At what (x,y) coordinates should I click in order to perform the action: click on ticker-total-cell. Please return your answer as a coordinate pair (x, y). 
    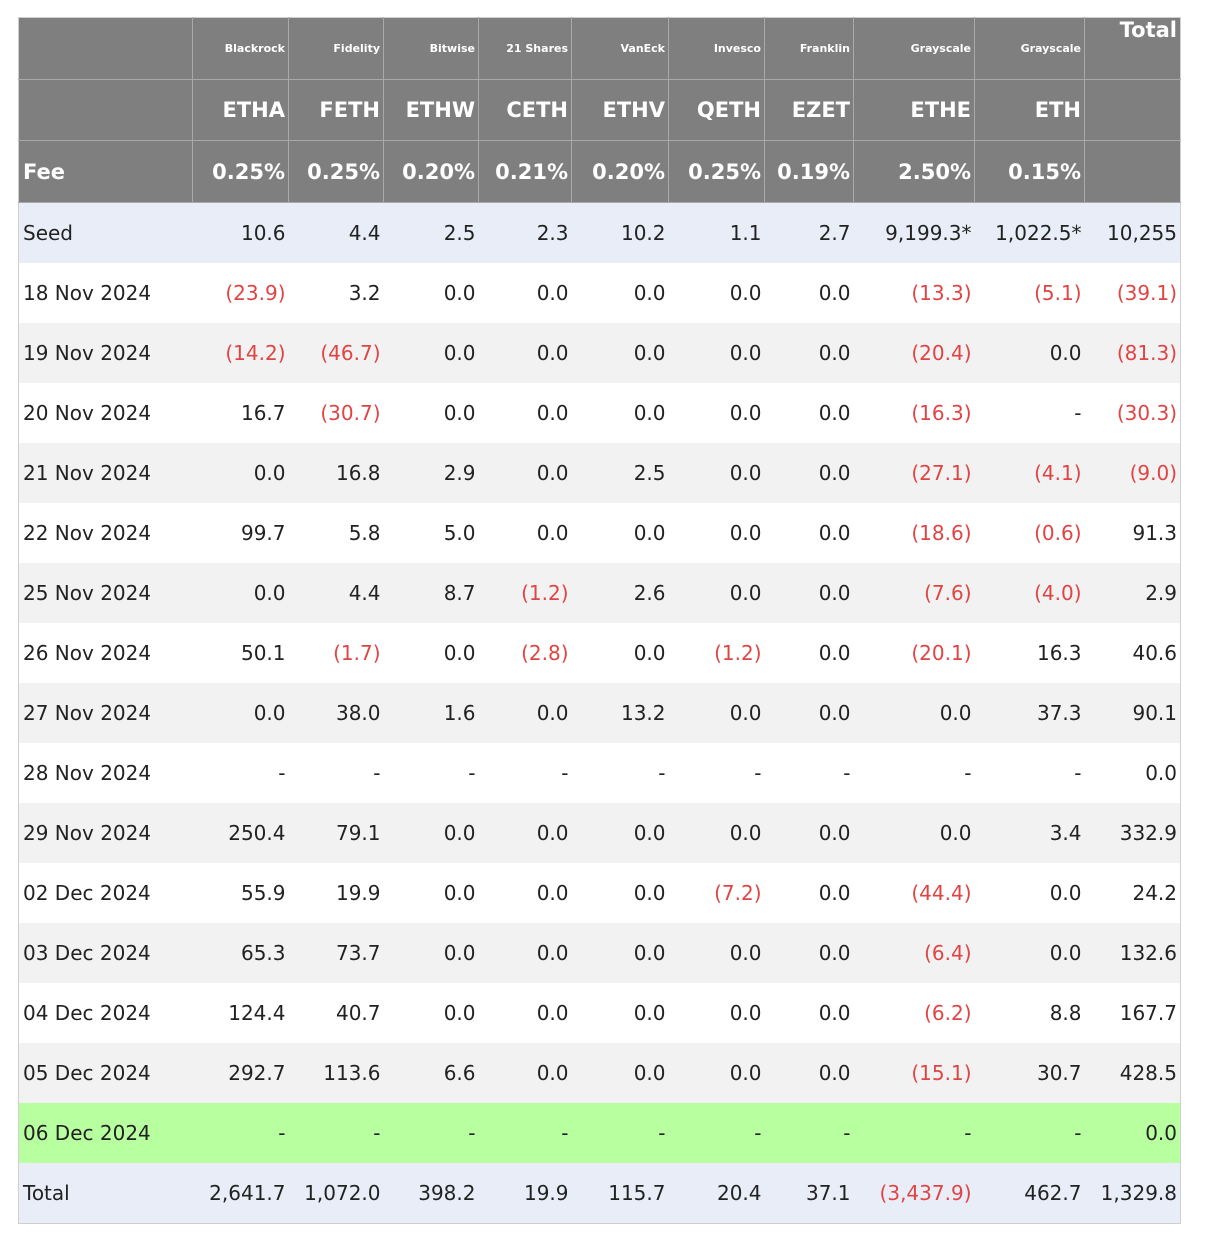
    Looking at the image, I should click on (1132, 110).